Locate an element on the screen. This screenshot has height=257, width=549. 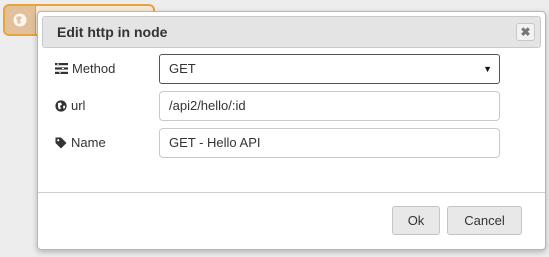
node-icon is located at coordinates (20, 20).